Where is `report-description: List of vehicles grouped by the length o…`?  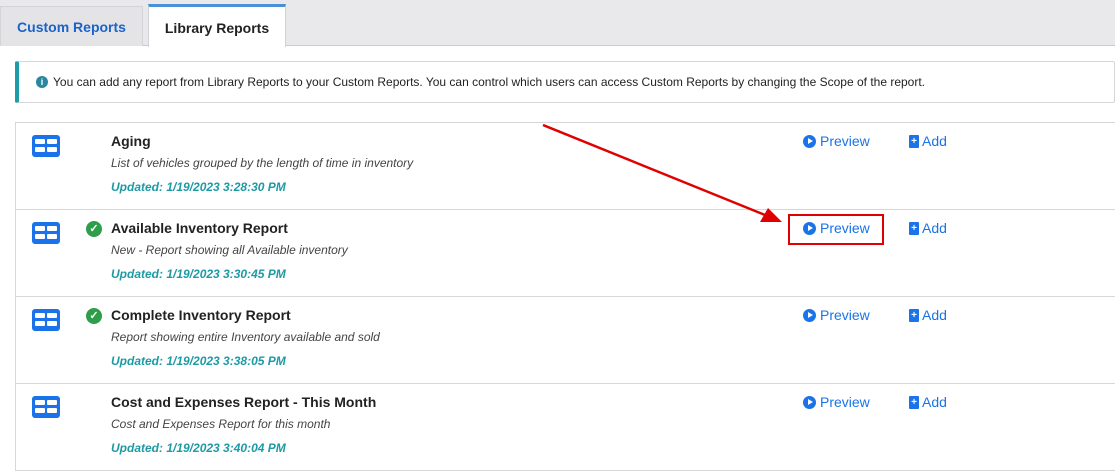
report-description: List of vehicles grouped by the length o… is located at coordinates (262, 163).